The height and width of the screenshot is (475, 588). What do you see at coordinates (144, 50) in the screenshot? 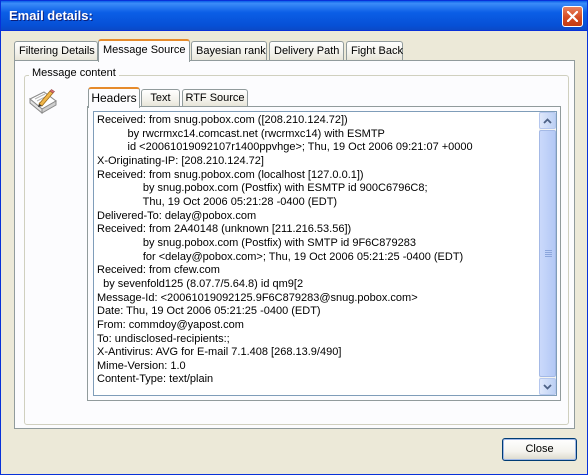
I see `tab-message-source: Message Source` at bounding box center [144, 50].